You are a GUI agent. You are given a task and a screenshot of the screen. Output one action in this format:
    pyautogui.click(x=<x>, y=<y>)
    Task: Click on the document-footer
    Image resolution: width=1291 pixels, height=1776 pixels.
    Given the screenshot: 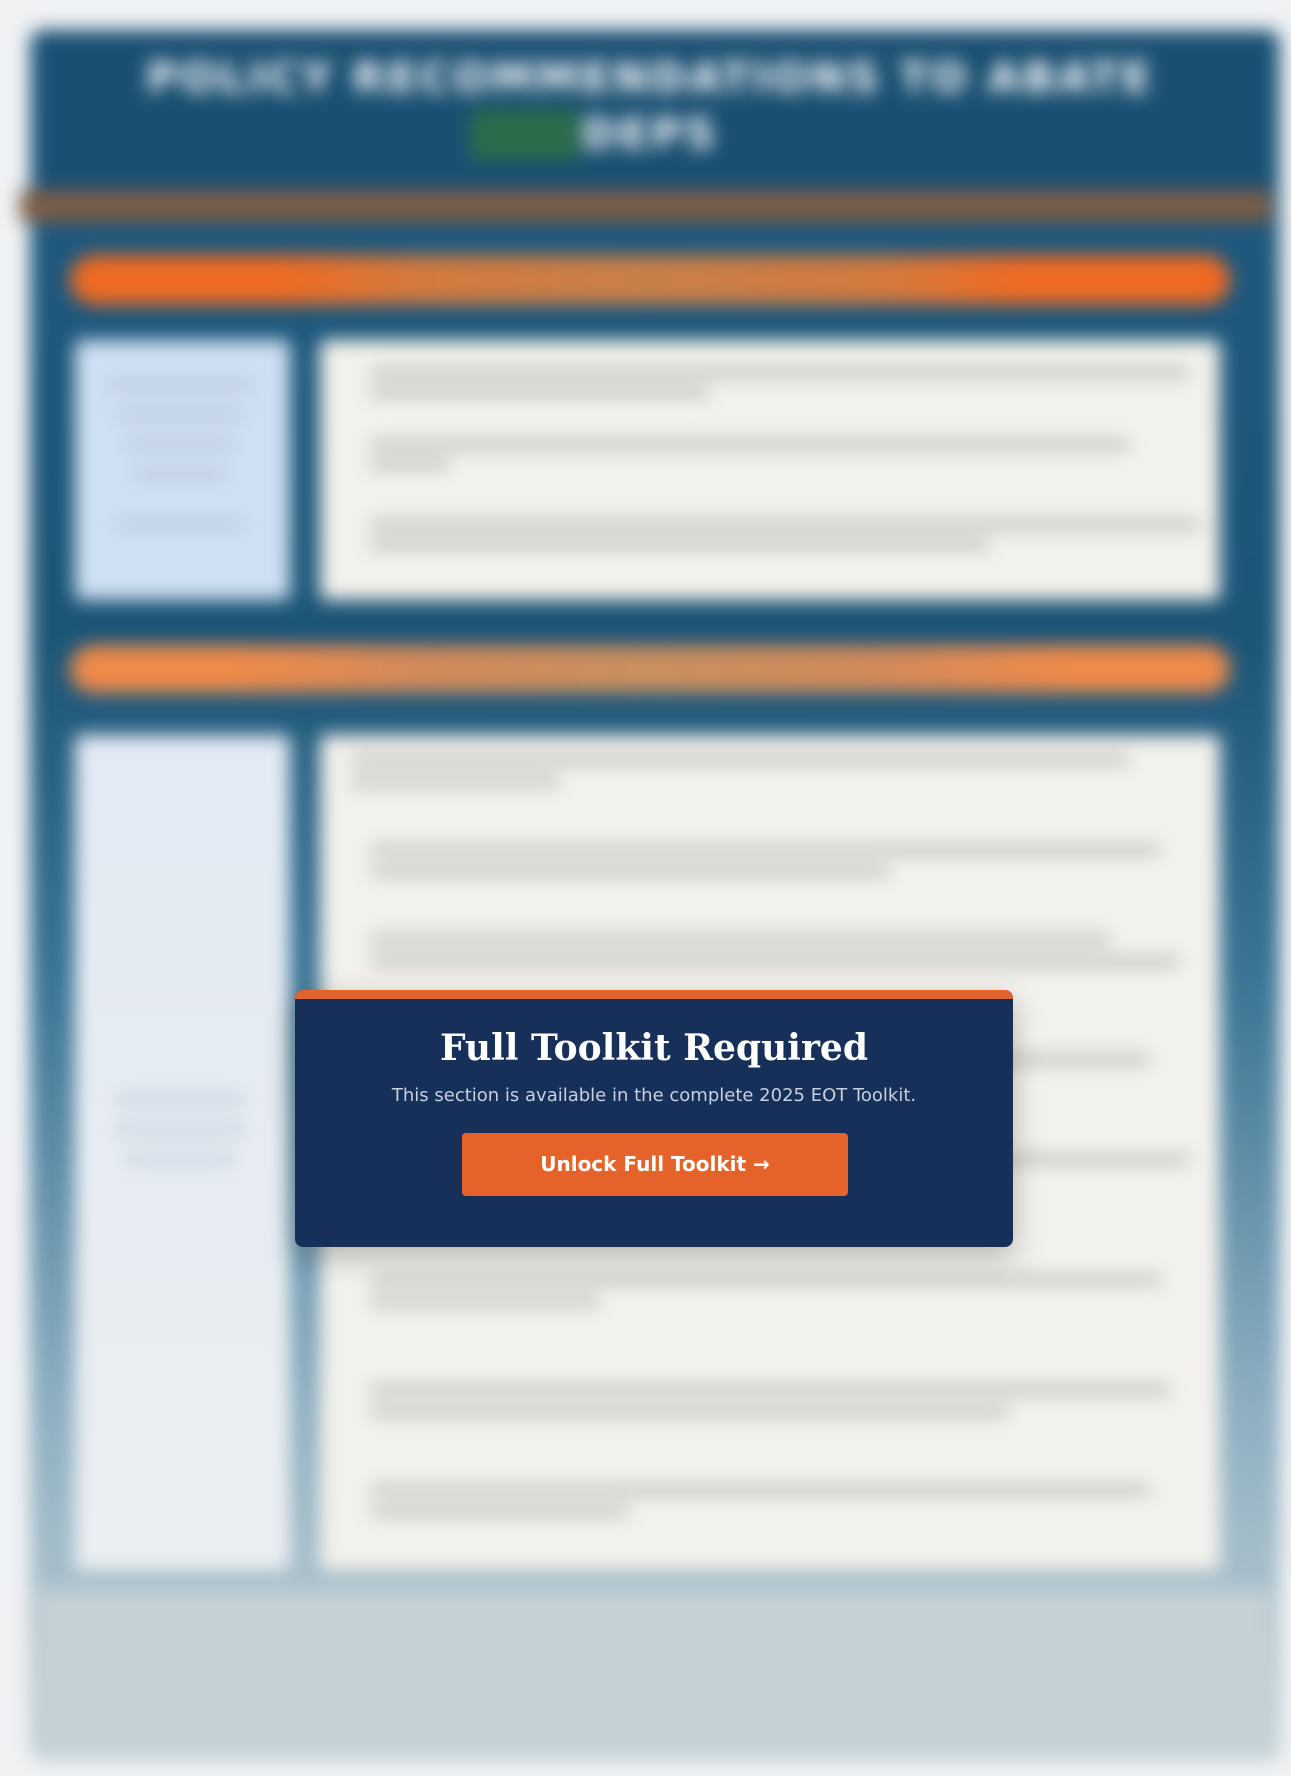 What is the action you would take?
    pyautogui.click(x=655, y=1670)
    